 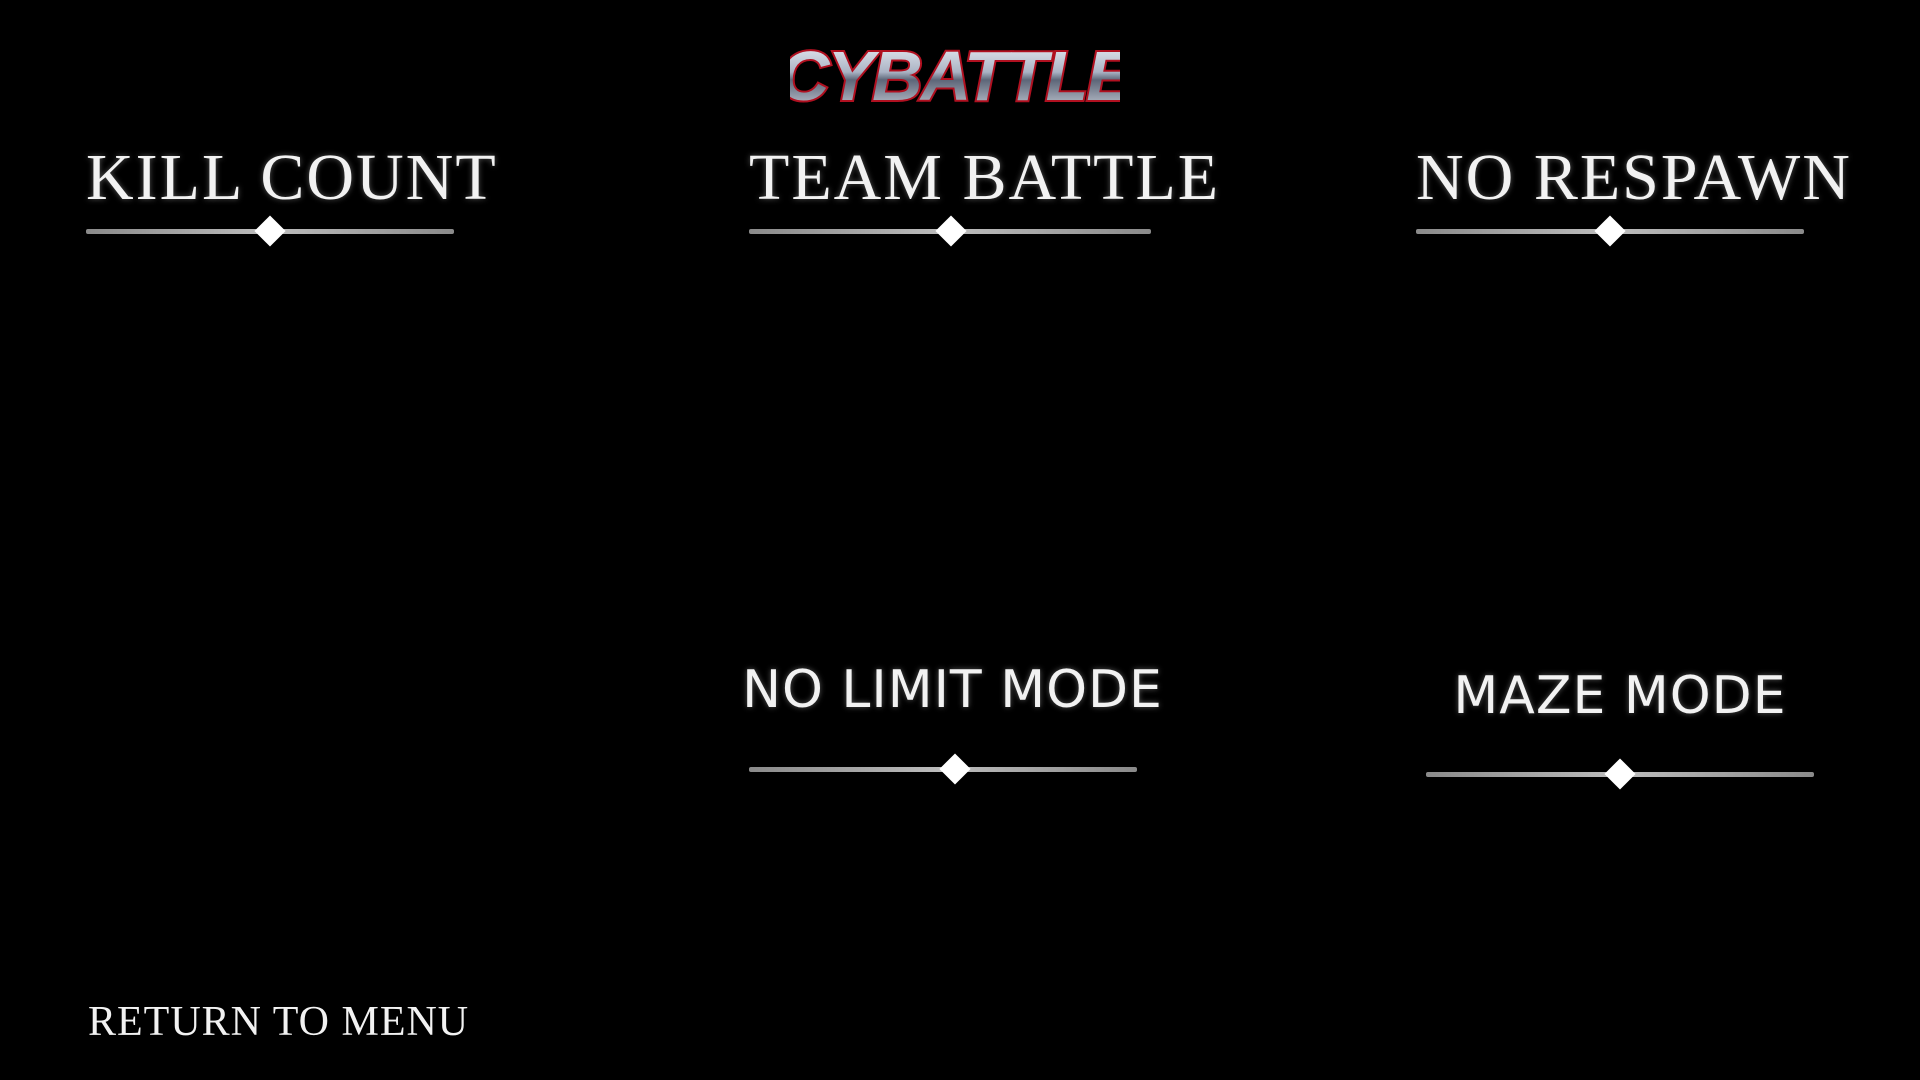 What do you see at coordinates (952, 690) in the screenshot?
I see `mode-no-limit-label: NO LIMIT MODE` at bounding box center [952, 690].